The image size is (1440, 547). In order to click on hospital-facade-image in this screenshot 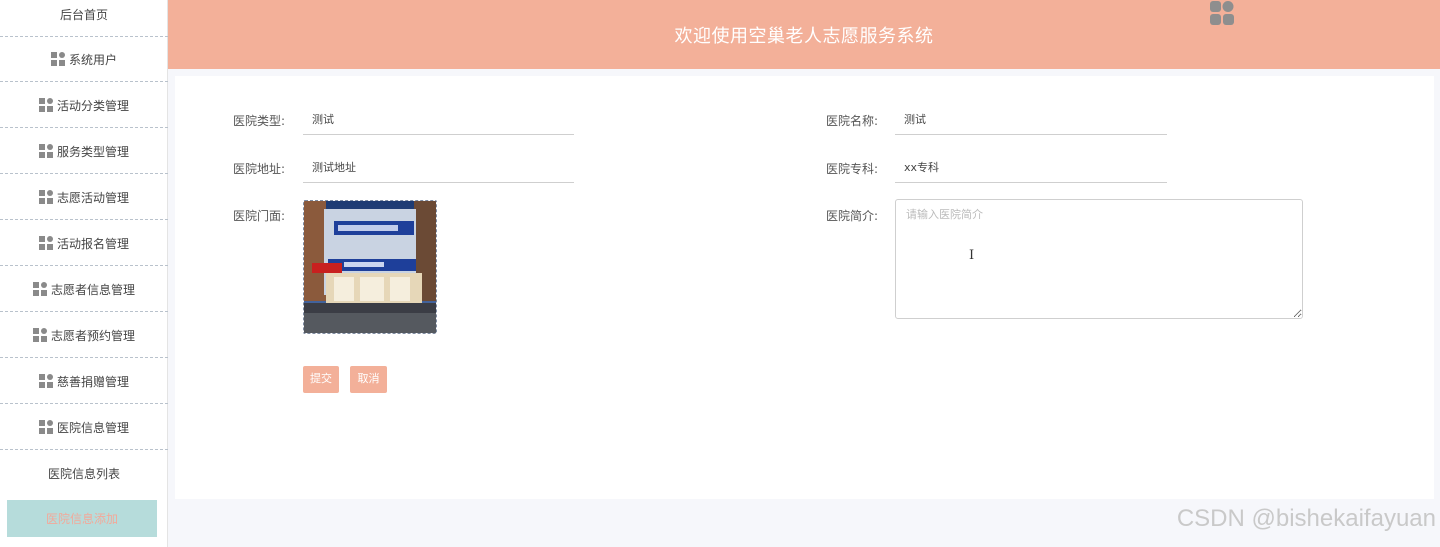, I will do `click(370, 267)`.